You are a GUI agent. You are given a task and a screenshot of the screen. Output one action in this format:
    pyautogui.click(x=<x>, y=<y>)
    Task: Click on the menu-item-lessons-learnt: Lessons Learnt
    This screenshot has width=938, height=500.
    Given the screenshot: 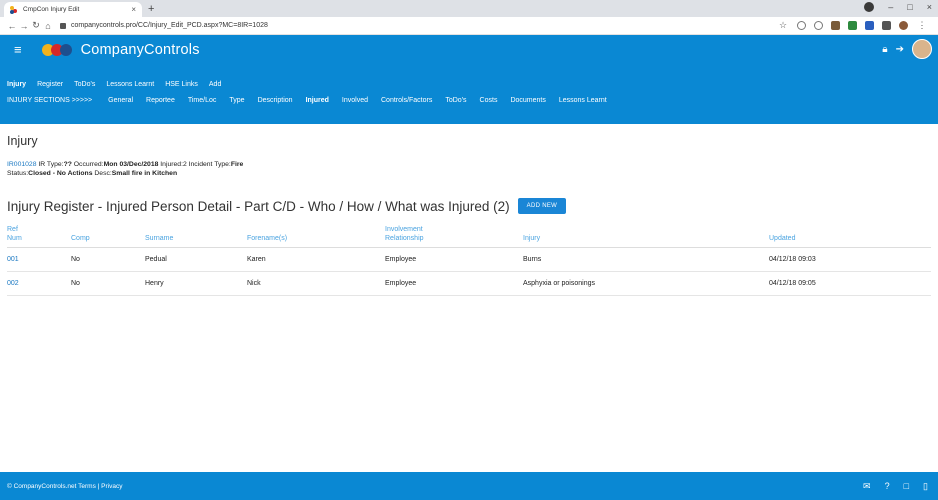 What is the action you would take?
    pyautogui.click(x=130, y=84)
    